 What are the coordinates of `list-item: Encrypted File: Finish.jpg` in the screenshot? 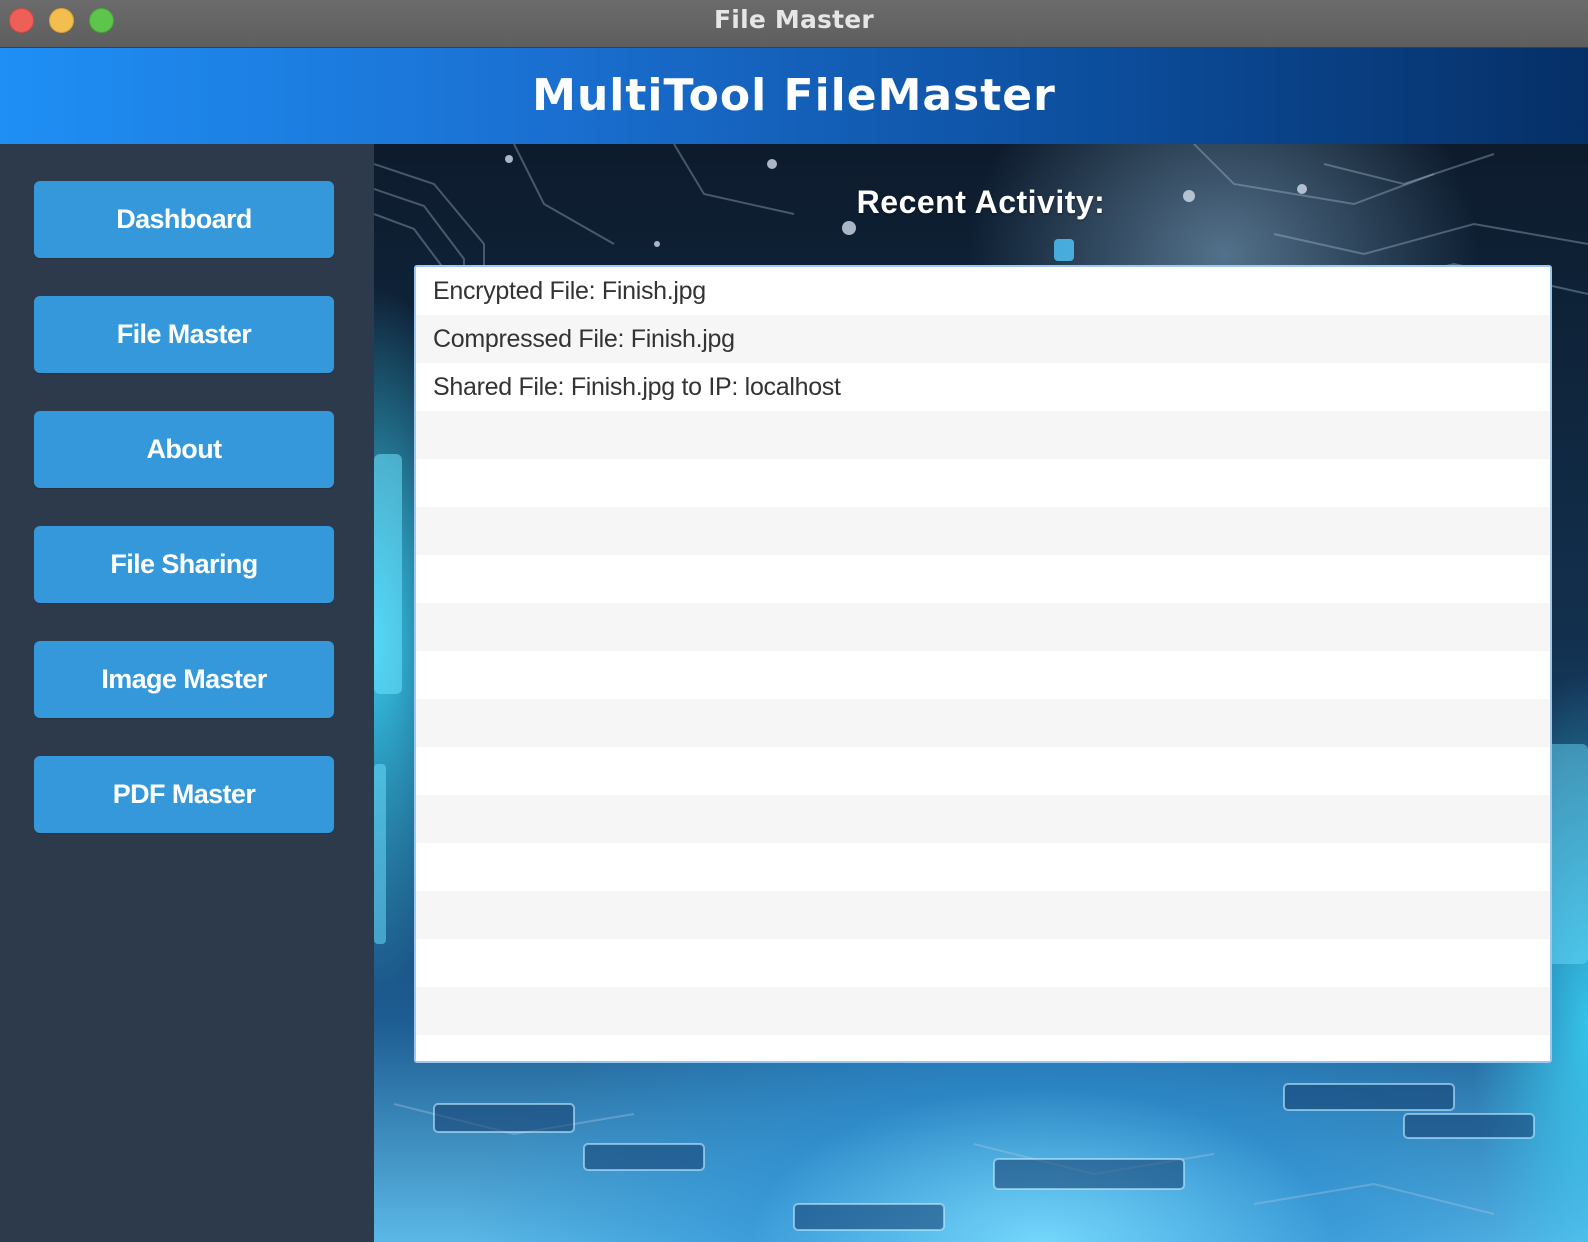 It's located at (983, 291).